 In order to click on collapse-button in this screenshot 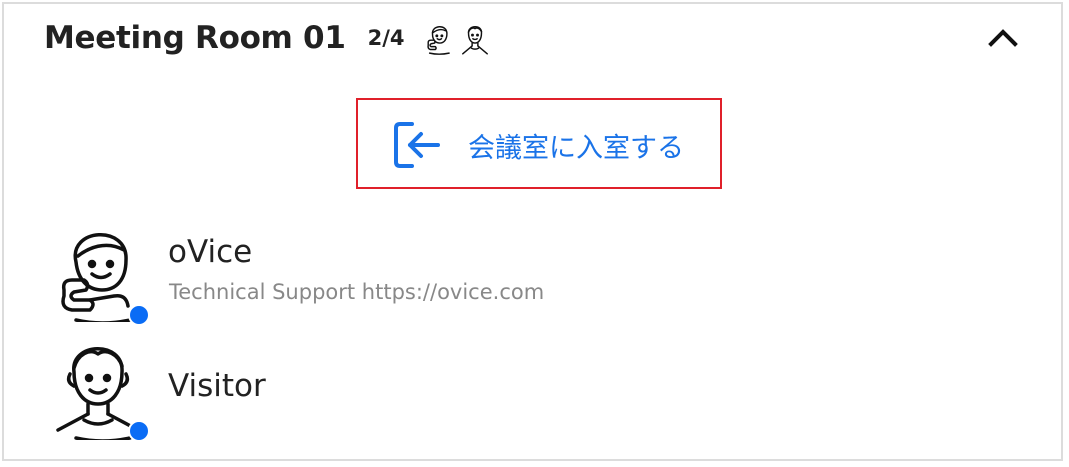, I will do `click(1003, 38)`.